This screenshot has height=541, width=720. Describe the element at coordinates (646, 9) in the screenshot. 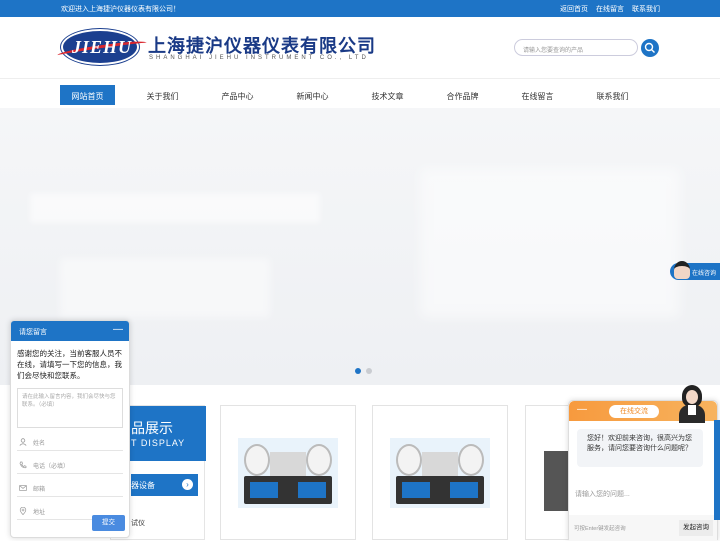

I see `link-contact: 联系我们` at that location.